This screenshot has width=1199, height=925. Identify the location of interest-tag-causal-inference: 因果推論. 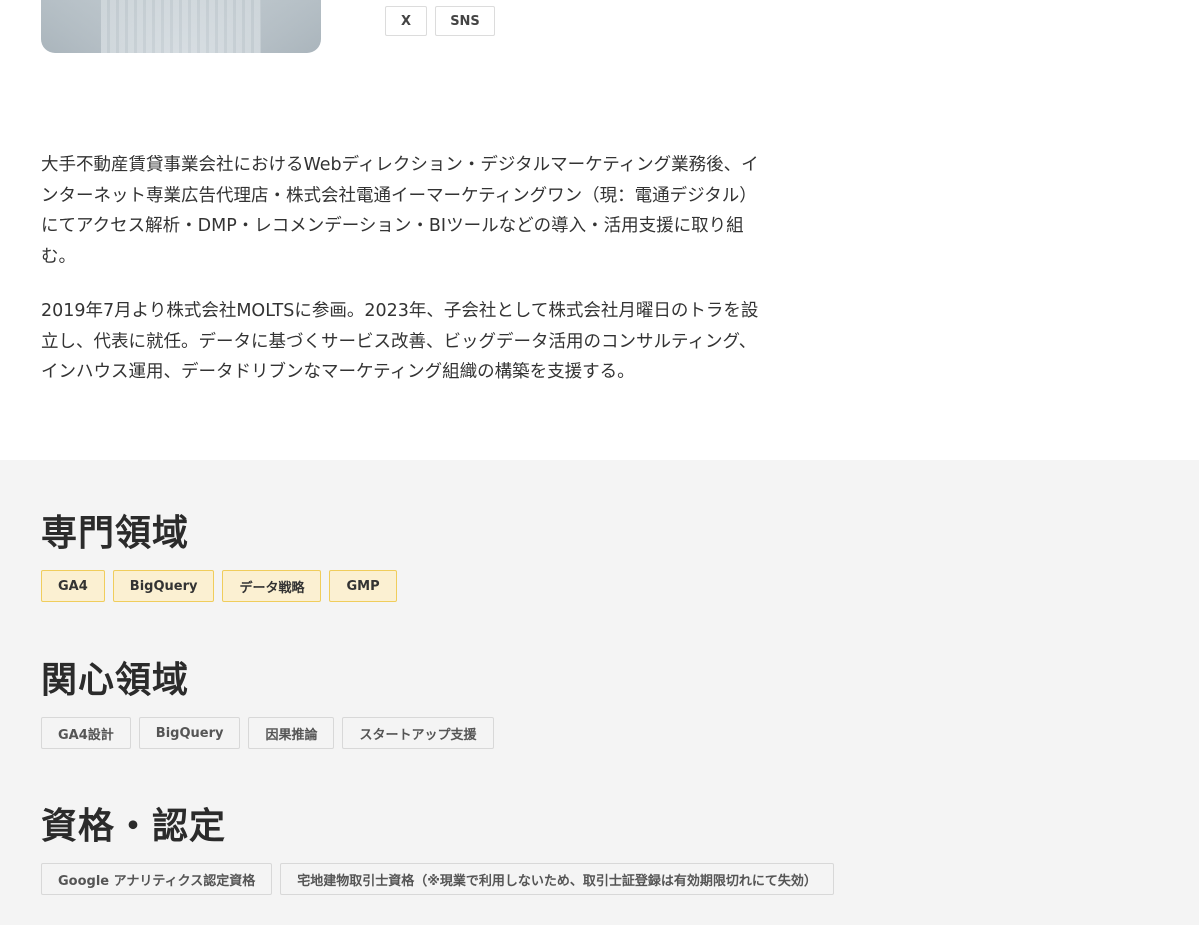
(291, 733).